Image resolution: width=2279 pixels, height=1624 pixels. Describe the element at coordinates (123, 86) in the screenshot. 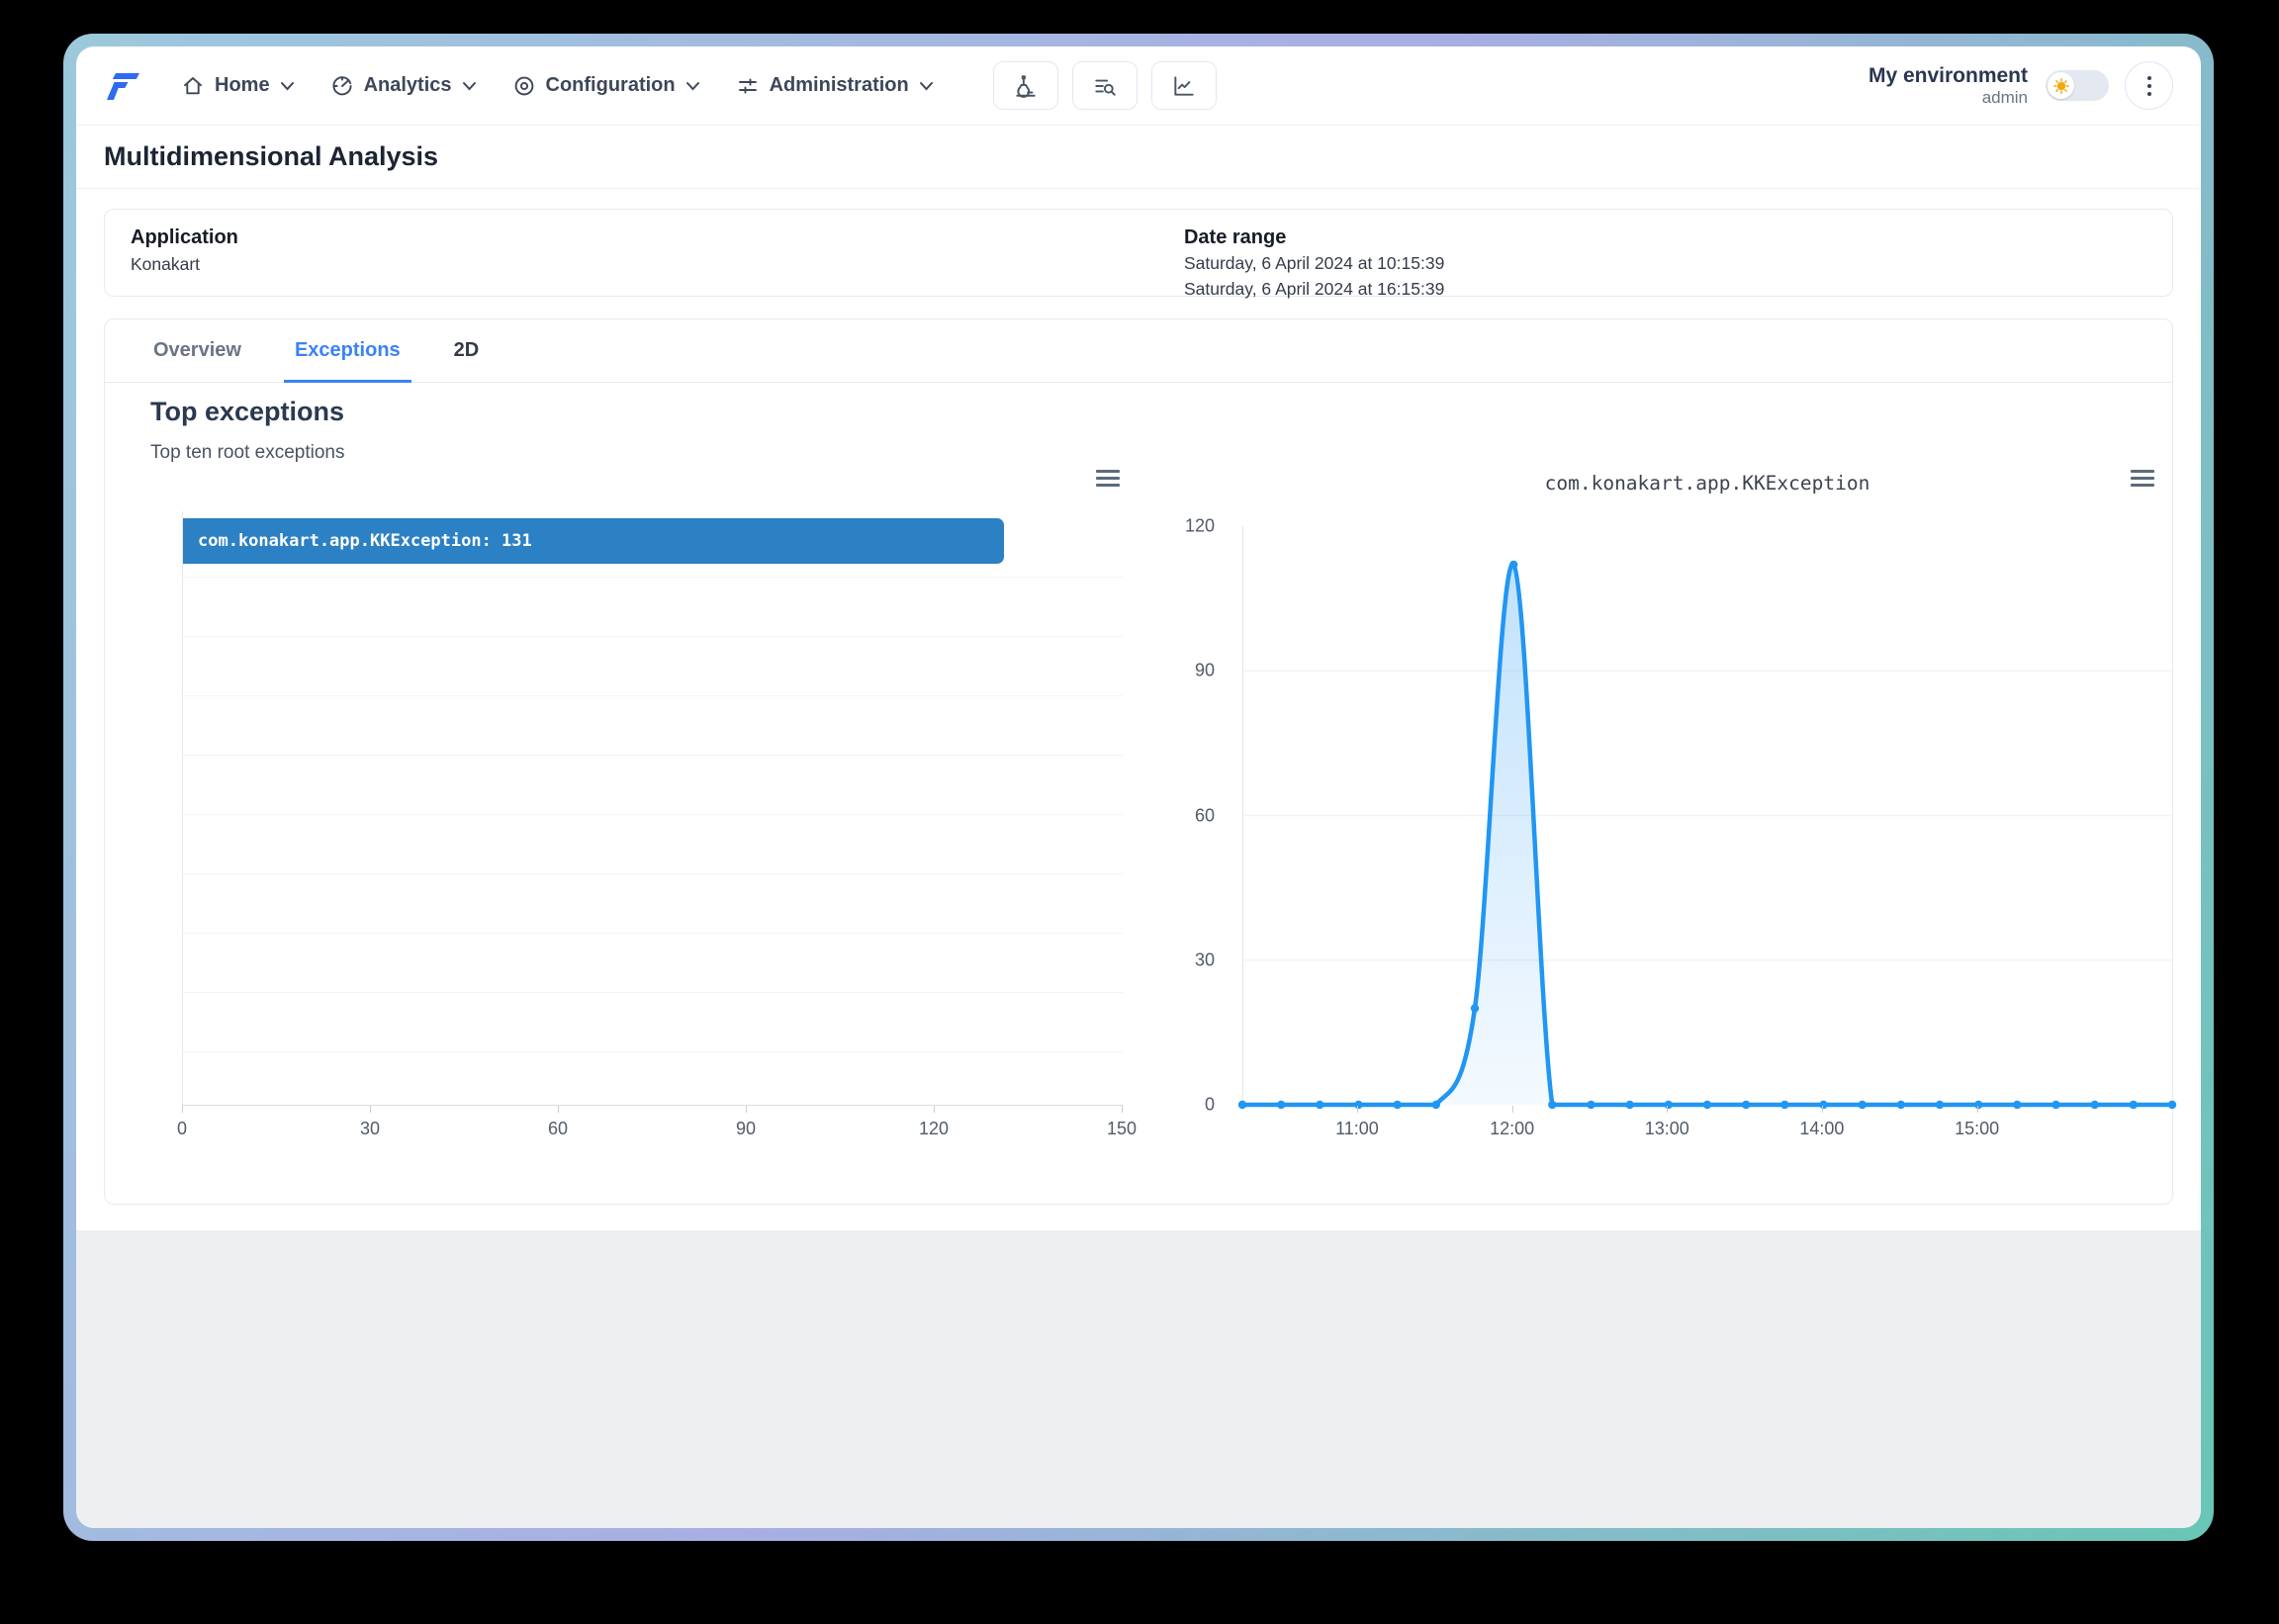

I see `app-logo-icon` at that location.